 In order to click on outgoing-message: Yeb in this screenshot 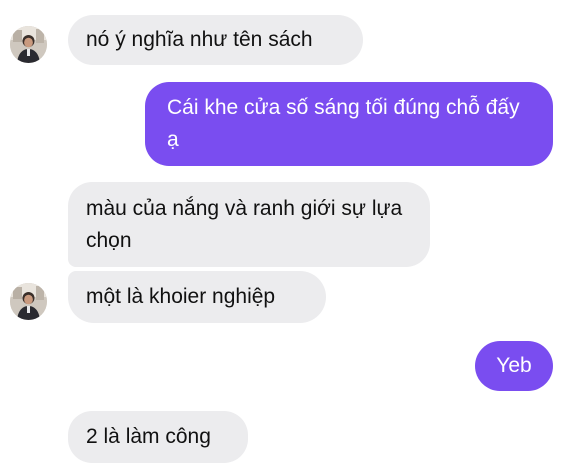, I will do `click(514, 366)`.